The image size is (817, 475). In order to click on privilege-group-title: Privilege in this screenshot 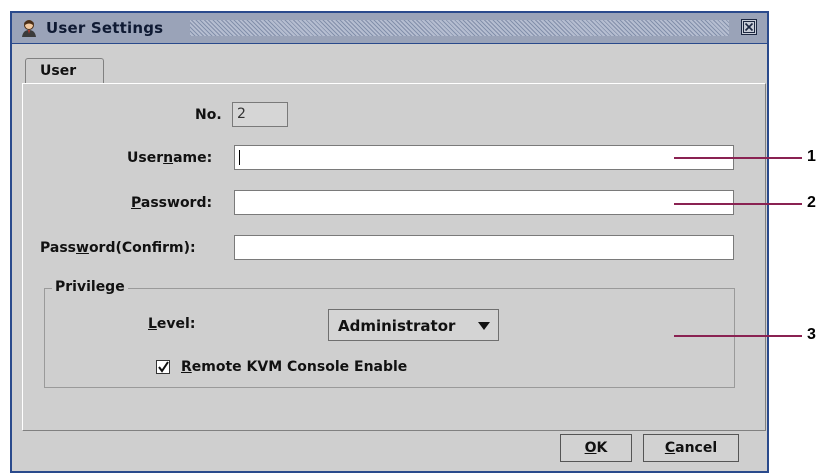, I will do `click(90, 287)`.